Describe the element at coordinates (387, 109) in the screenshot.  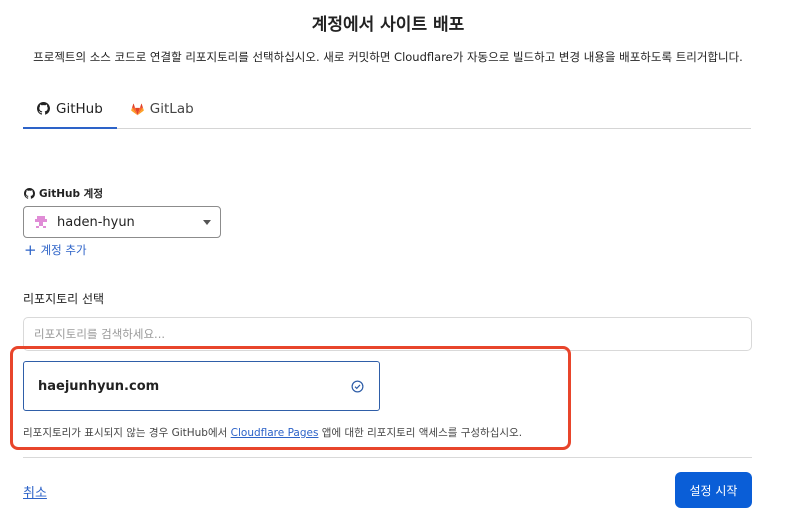
I see `source-tabs: GitHub GitLab` at that location.